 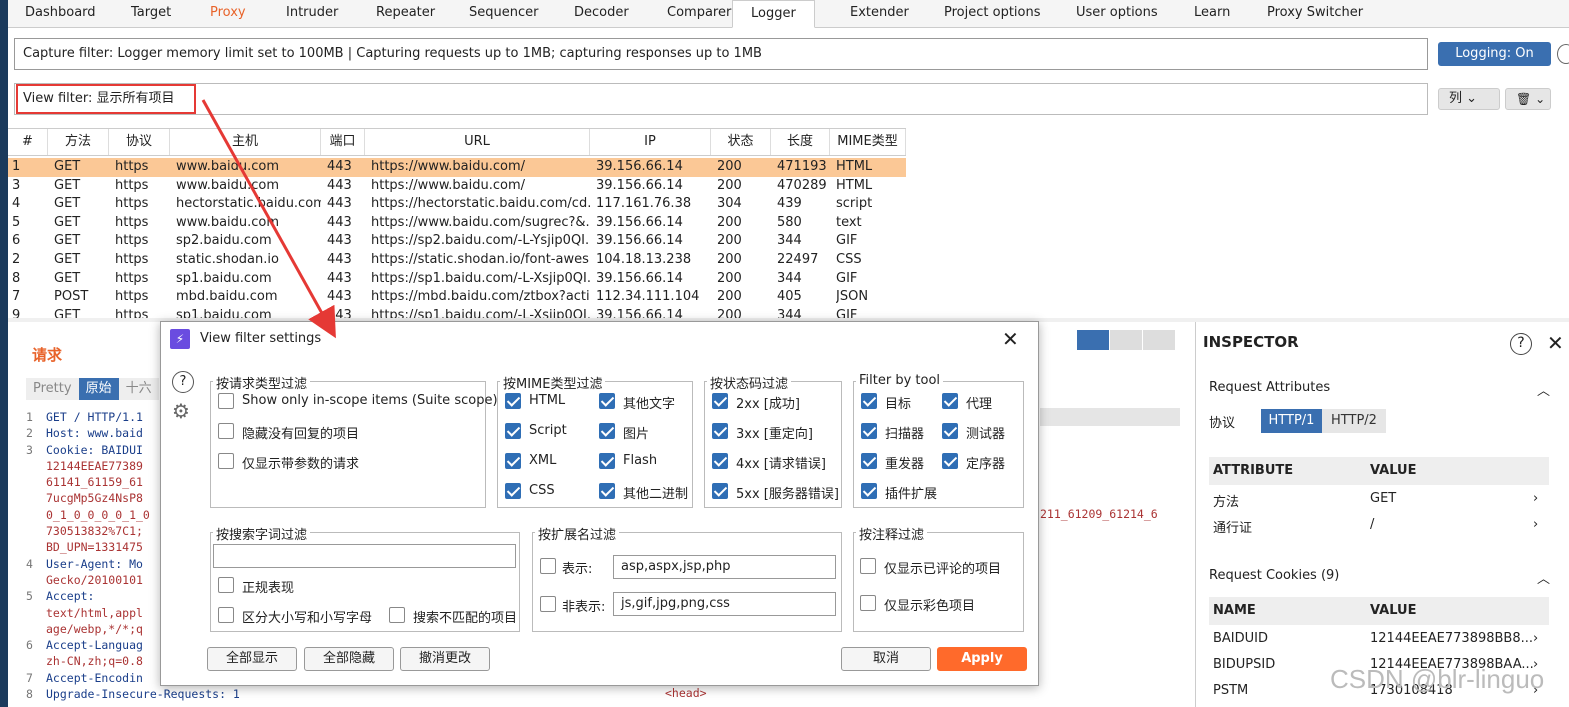 I want to click on split-view-icon, so click(x=1093, y=340).